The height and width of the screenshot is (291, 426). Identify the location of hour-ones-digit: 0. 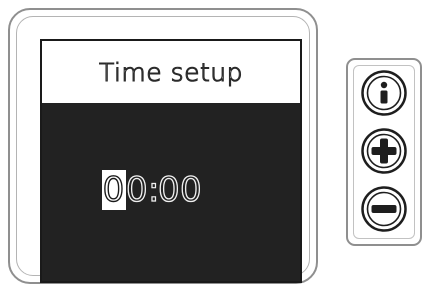
(136, 189).